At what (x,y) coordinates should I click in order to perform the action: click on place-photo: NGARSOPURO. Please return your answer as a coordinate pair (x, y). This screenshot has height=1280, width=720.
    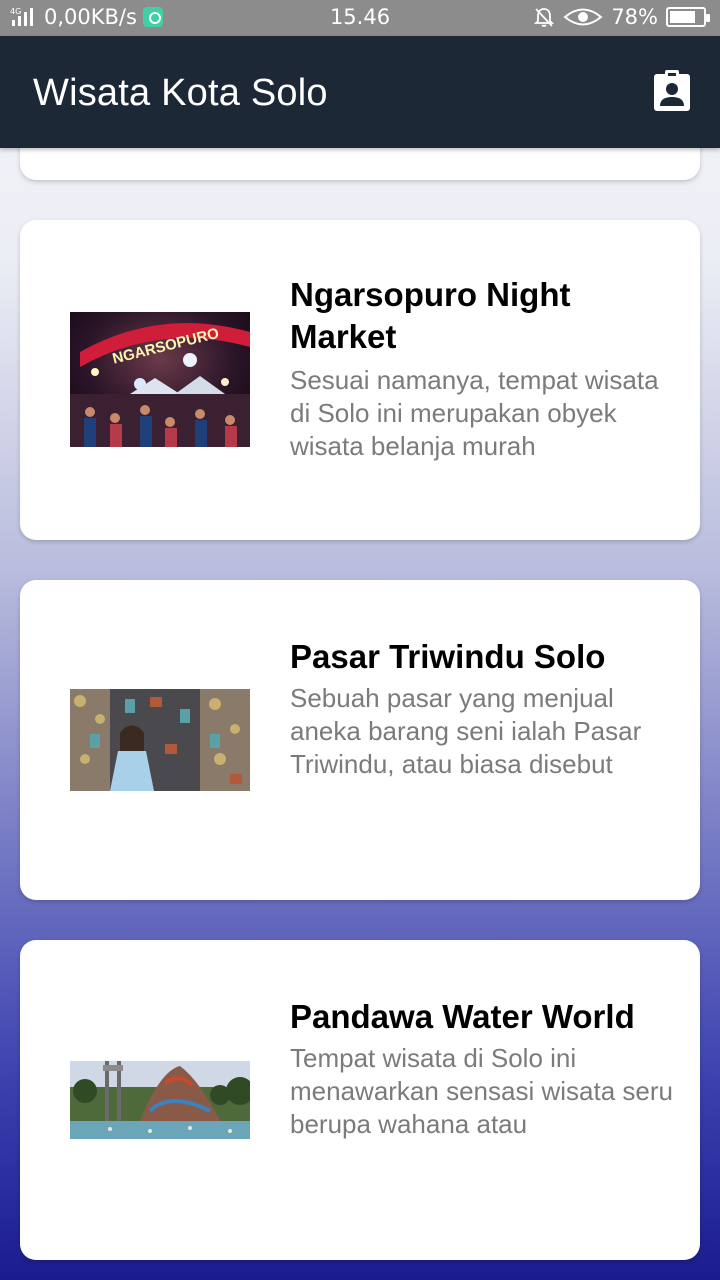
    Looking at the image, I should click on (160, 379).